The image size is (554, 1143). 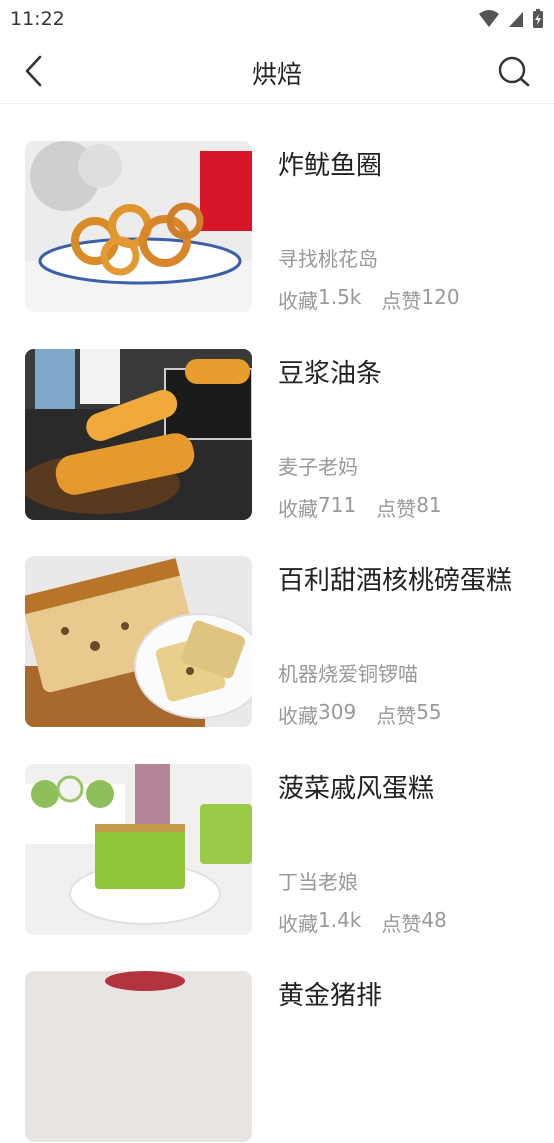 What do you see at coordinates (414, 922) in the screenshot?
I see `like-count: 点赞 48` at bounding box center [414, 922].